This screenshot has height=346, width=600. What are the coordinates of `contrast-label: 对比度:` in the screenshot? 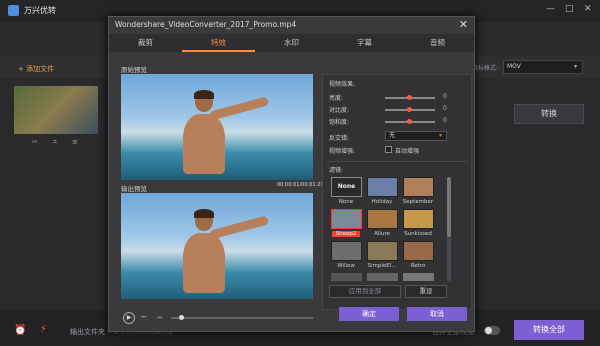 It's located at (339, 110).